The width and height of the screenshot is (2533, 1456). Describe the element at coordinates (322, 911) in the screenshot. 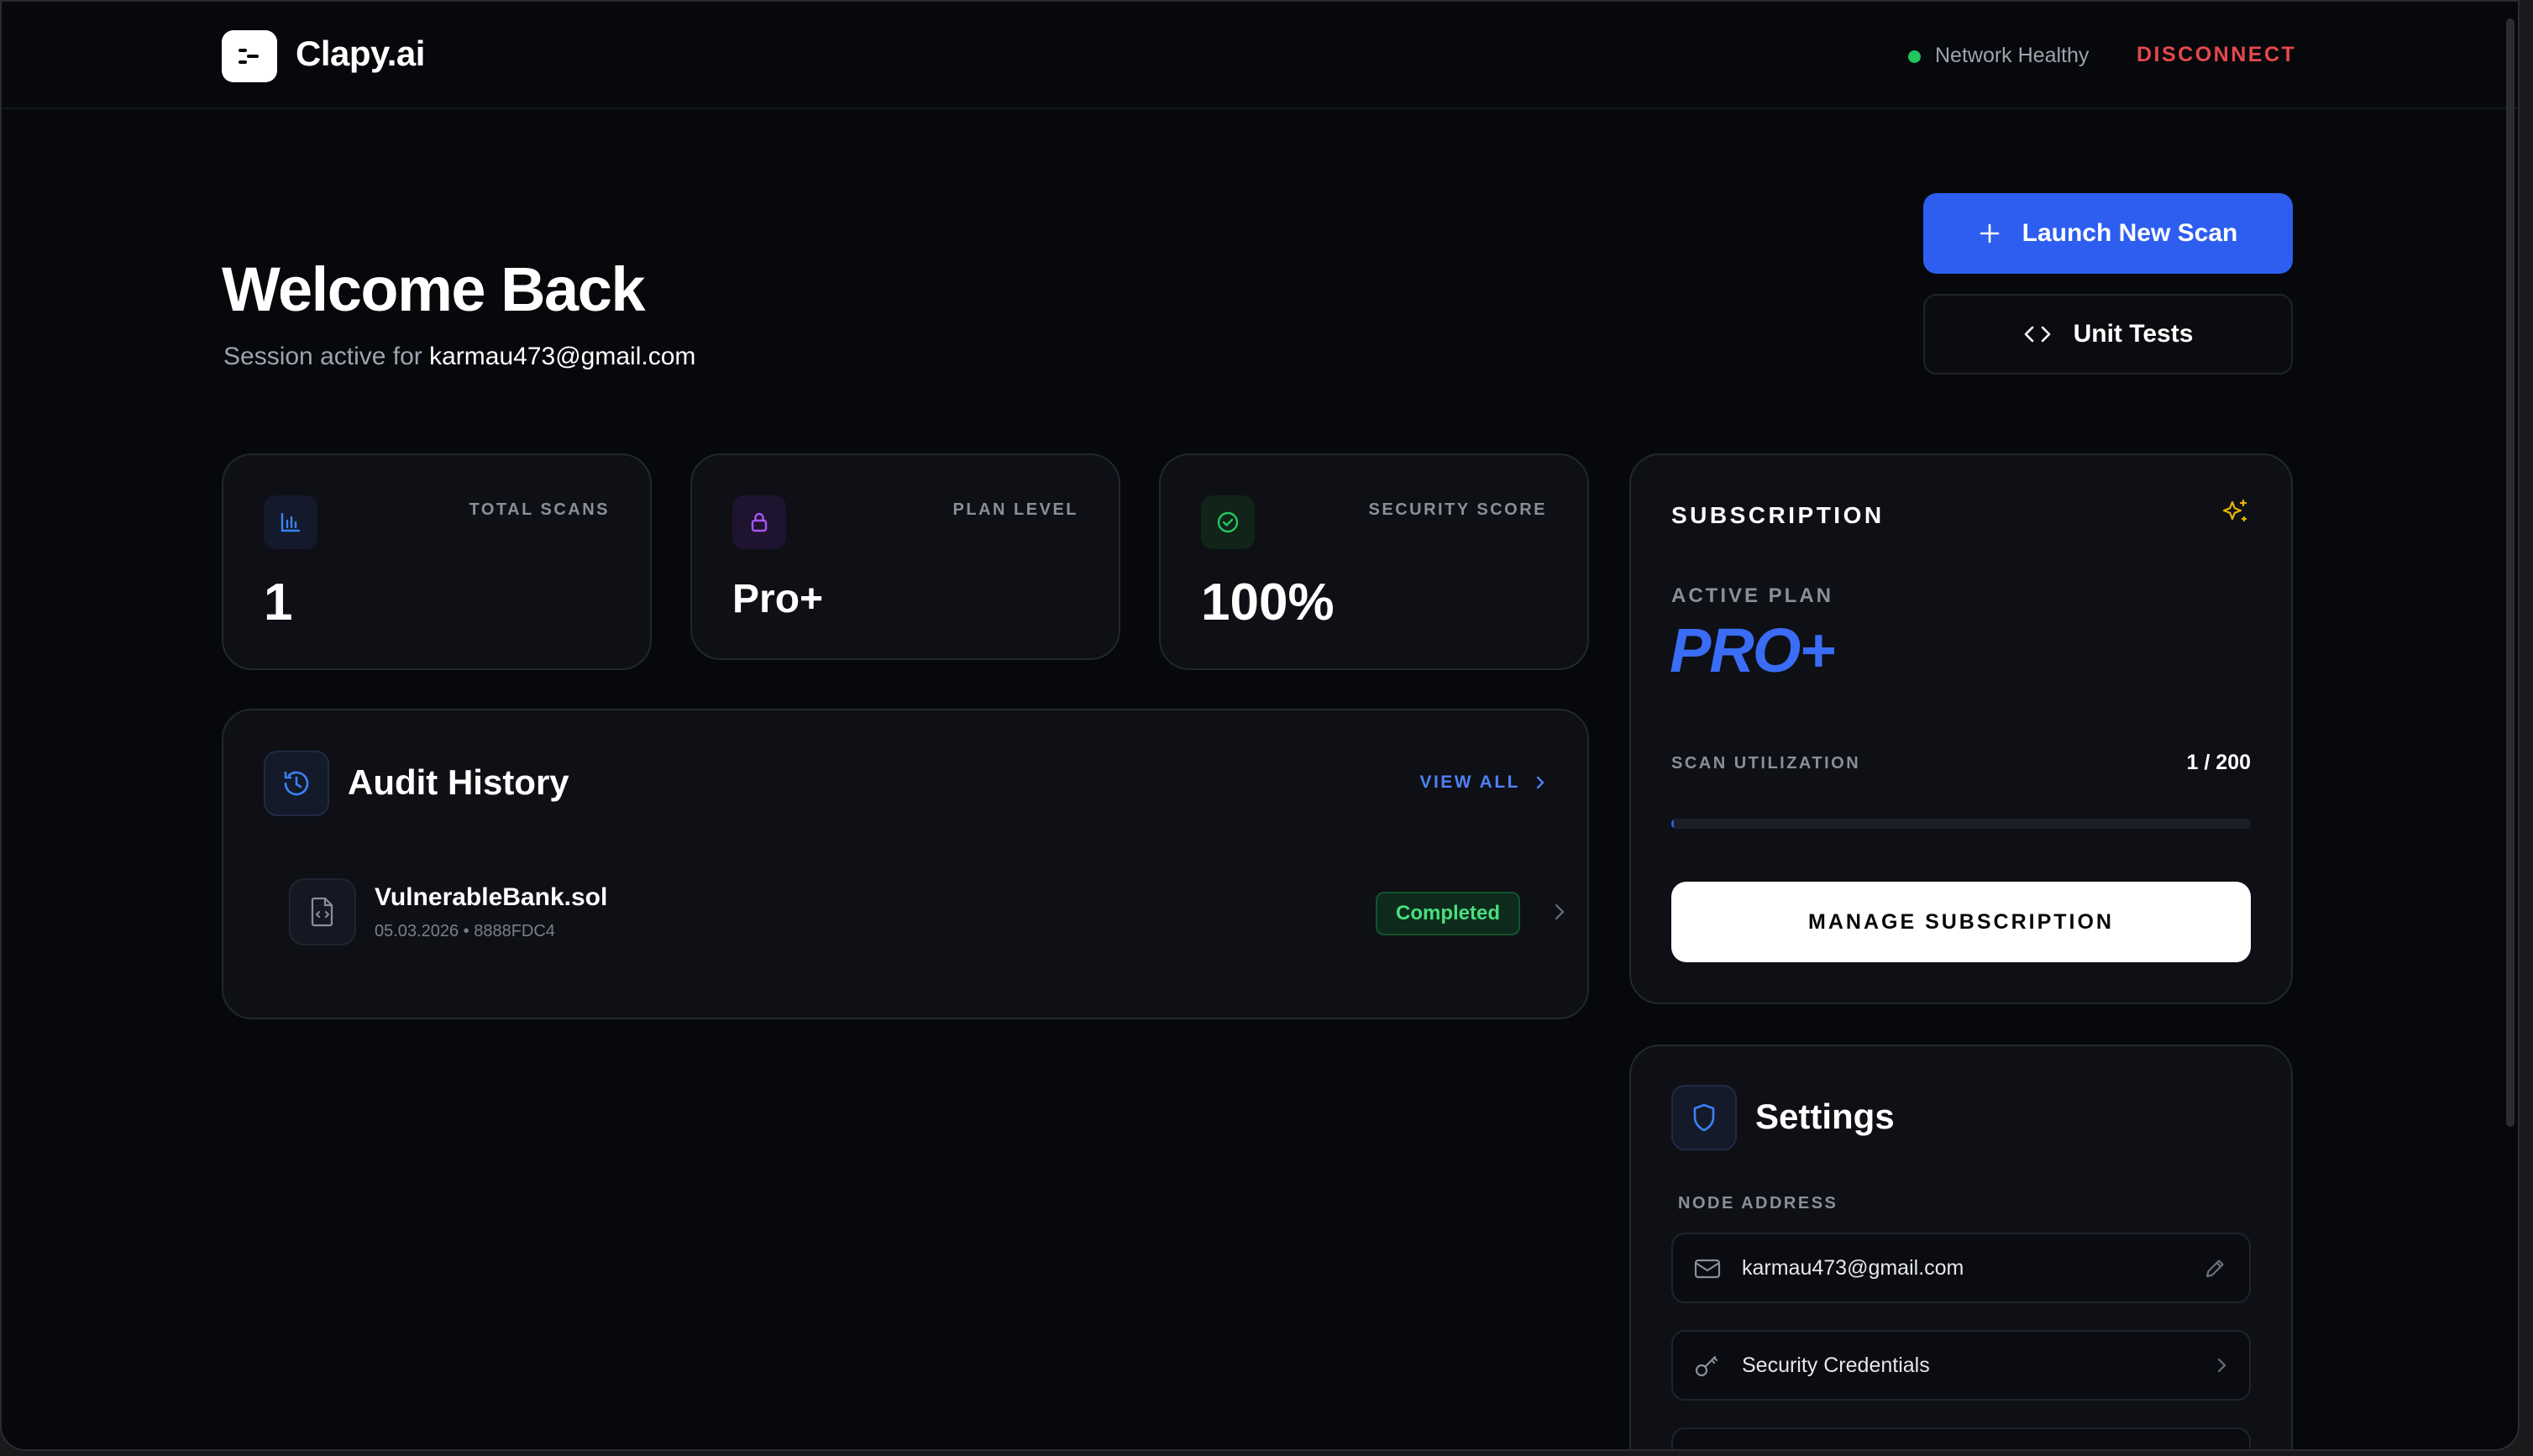

I see `file-code-icon` at that location.